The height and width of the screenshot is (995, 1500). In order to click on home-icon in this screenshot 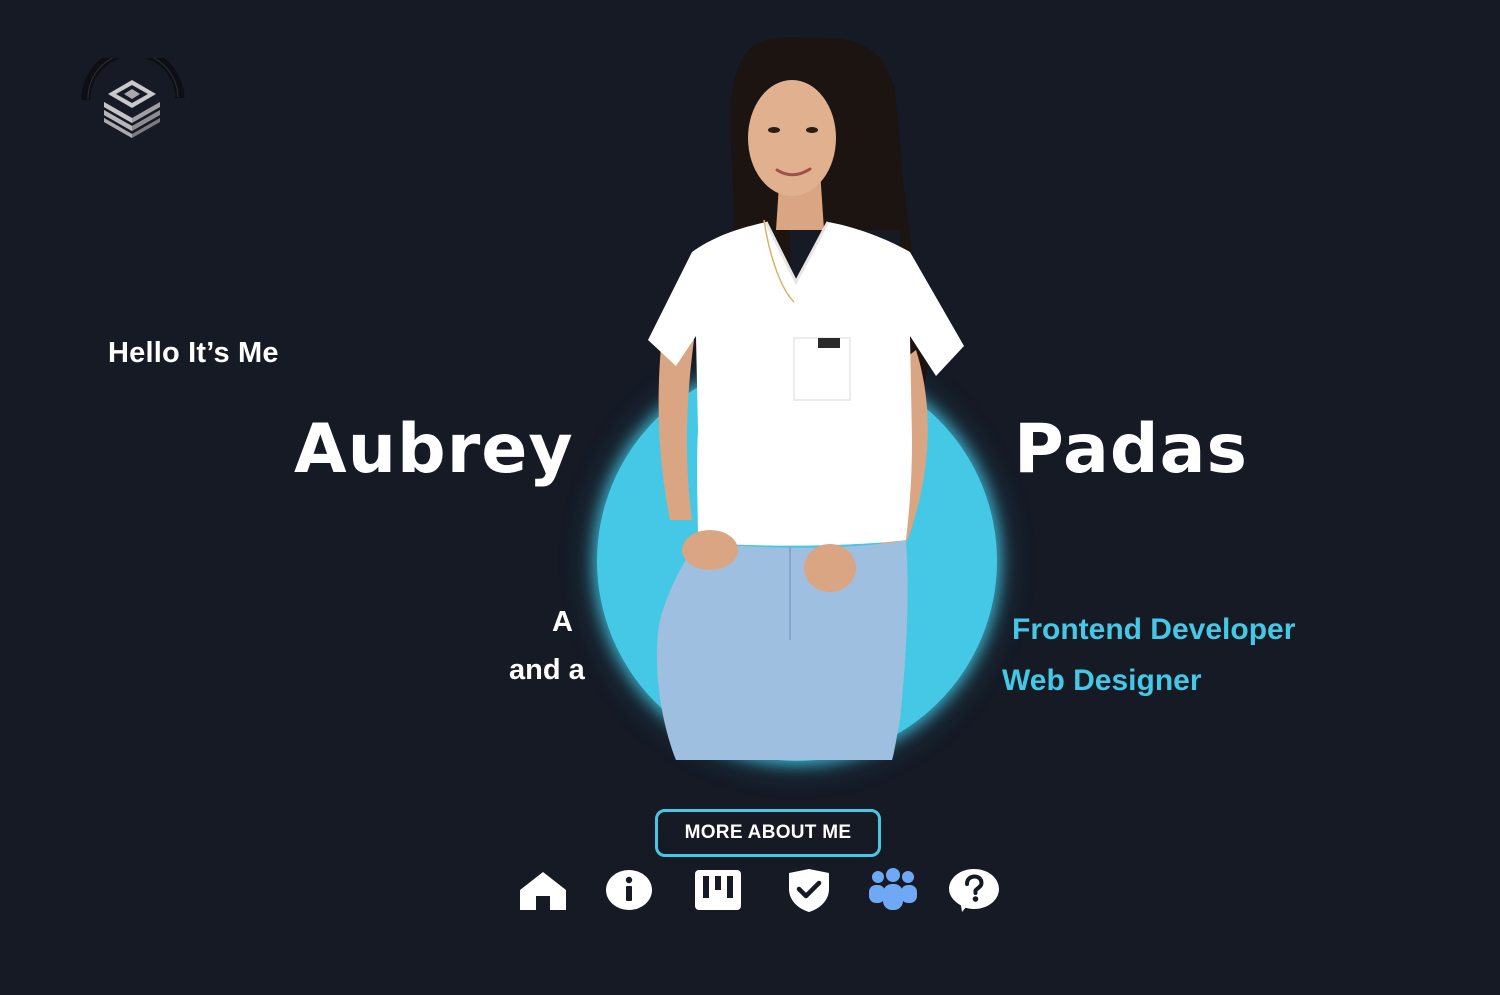, I will do `click(543, 891)`.